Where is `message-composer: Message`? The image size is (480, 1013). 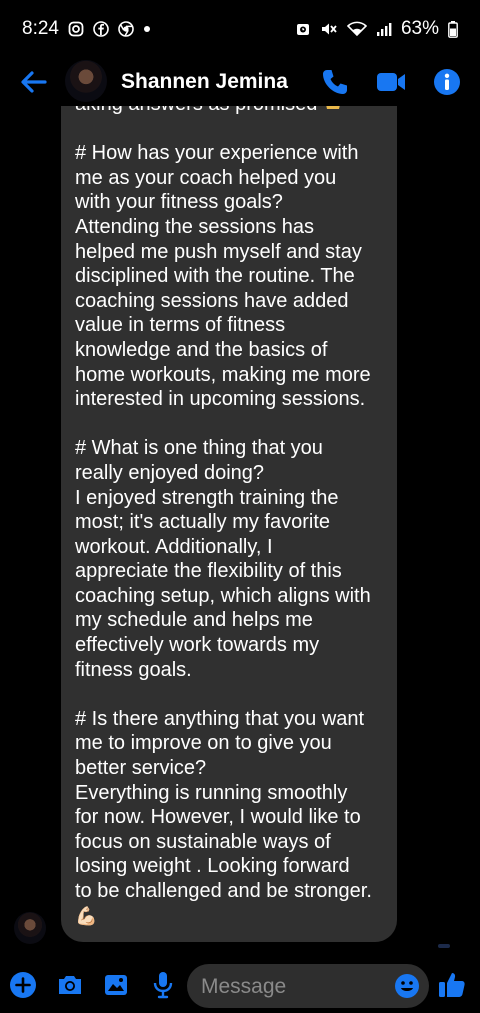 message-composer: Message is located at coordinates (240, 985).